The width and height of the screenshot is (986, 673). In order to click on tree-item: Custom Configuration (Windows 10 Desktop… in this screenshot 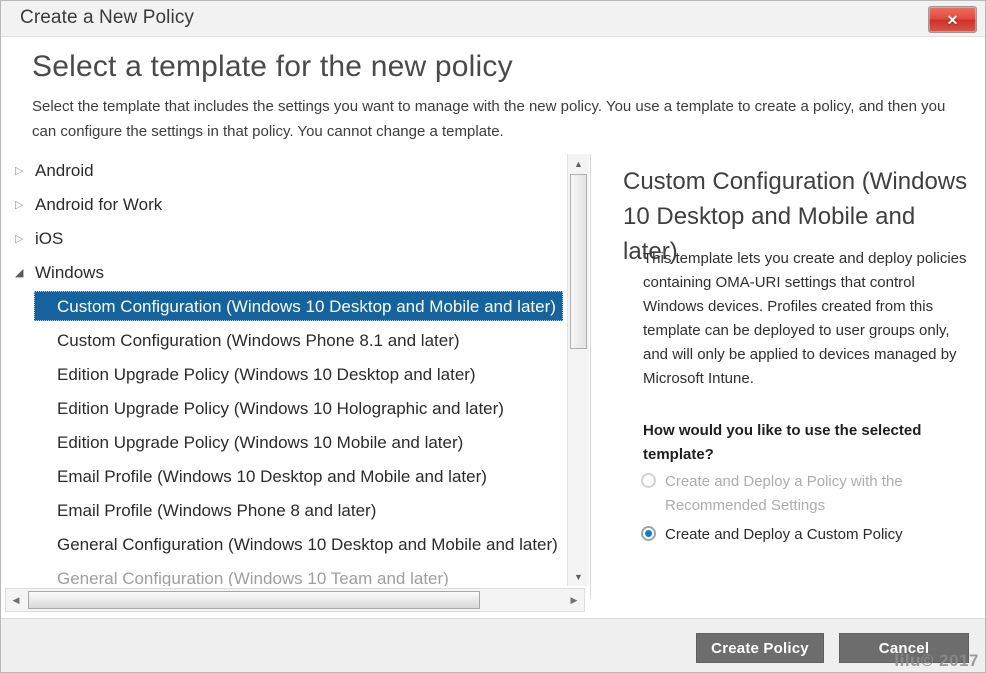, I will do `click(284, 307)`.